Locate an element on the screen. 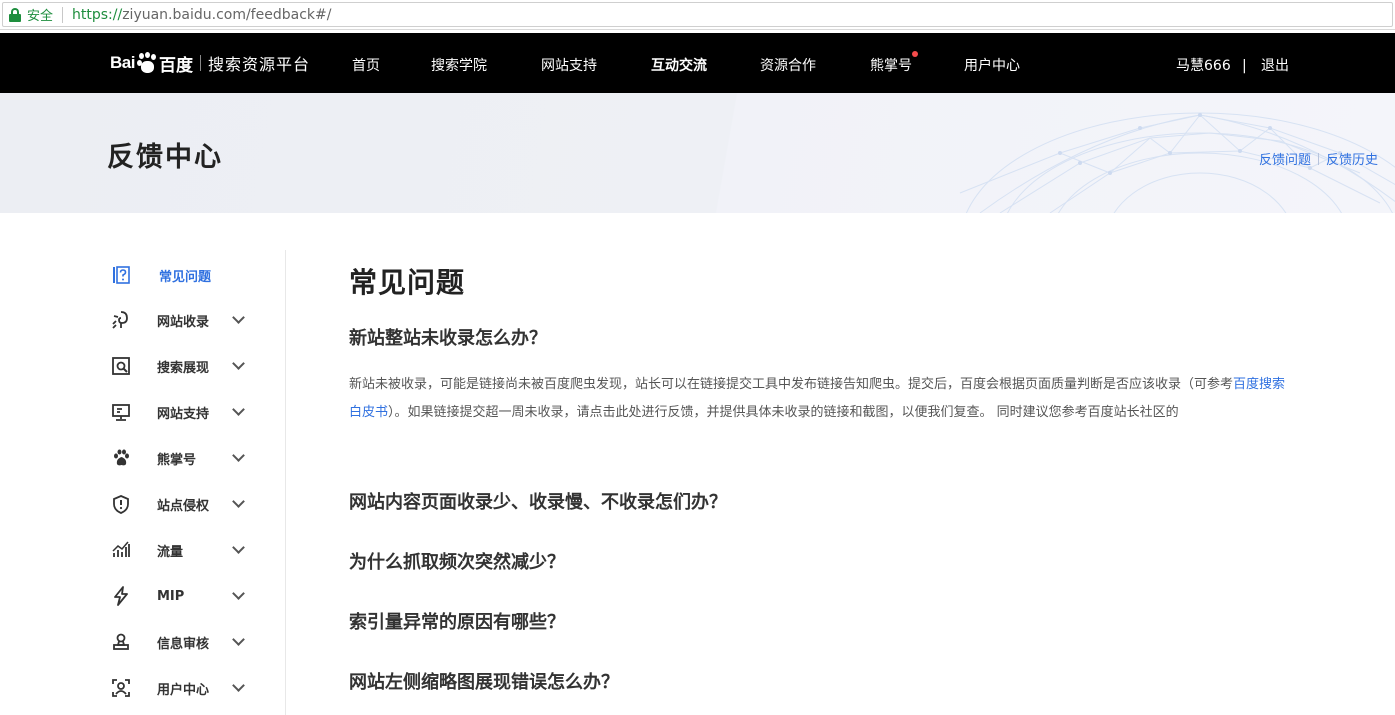 Image resolution: width=1395 pixels, height=715 pixels. sidebar-item-review: 信息审核 is located at coordinates (185, 642).